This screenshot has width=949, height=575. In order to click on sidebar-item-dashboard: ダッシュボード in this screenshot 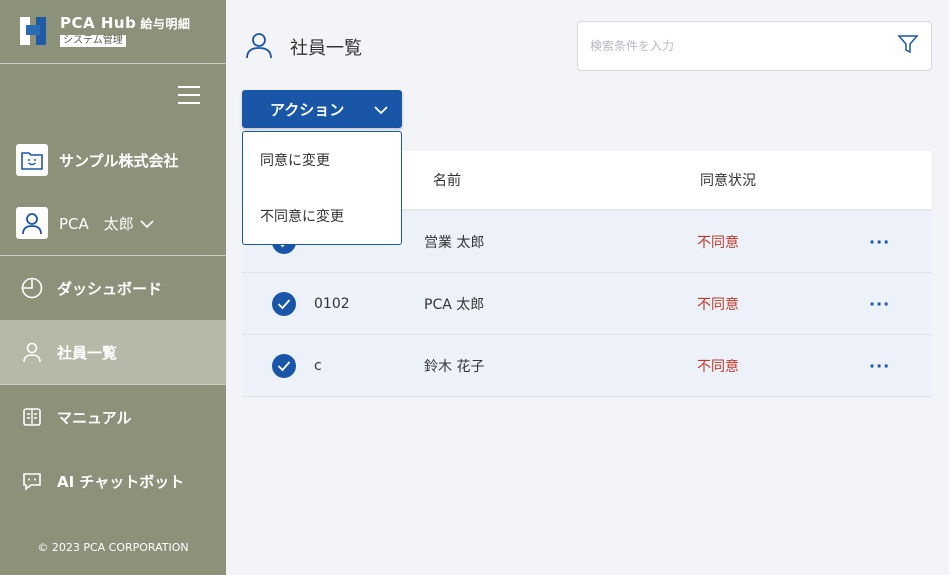, I will do `click(113, 288)`.